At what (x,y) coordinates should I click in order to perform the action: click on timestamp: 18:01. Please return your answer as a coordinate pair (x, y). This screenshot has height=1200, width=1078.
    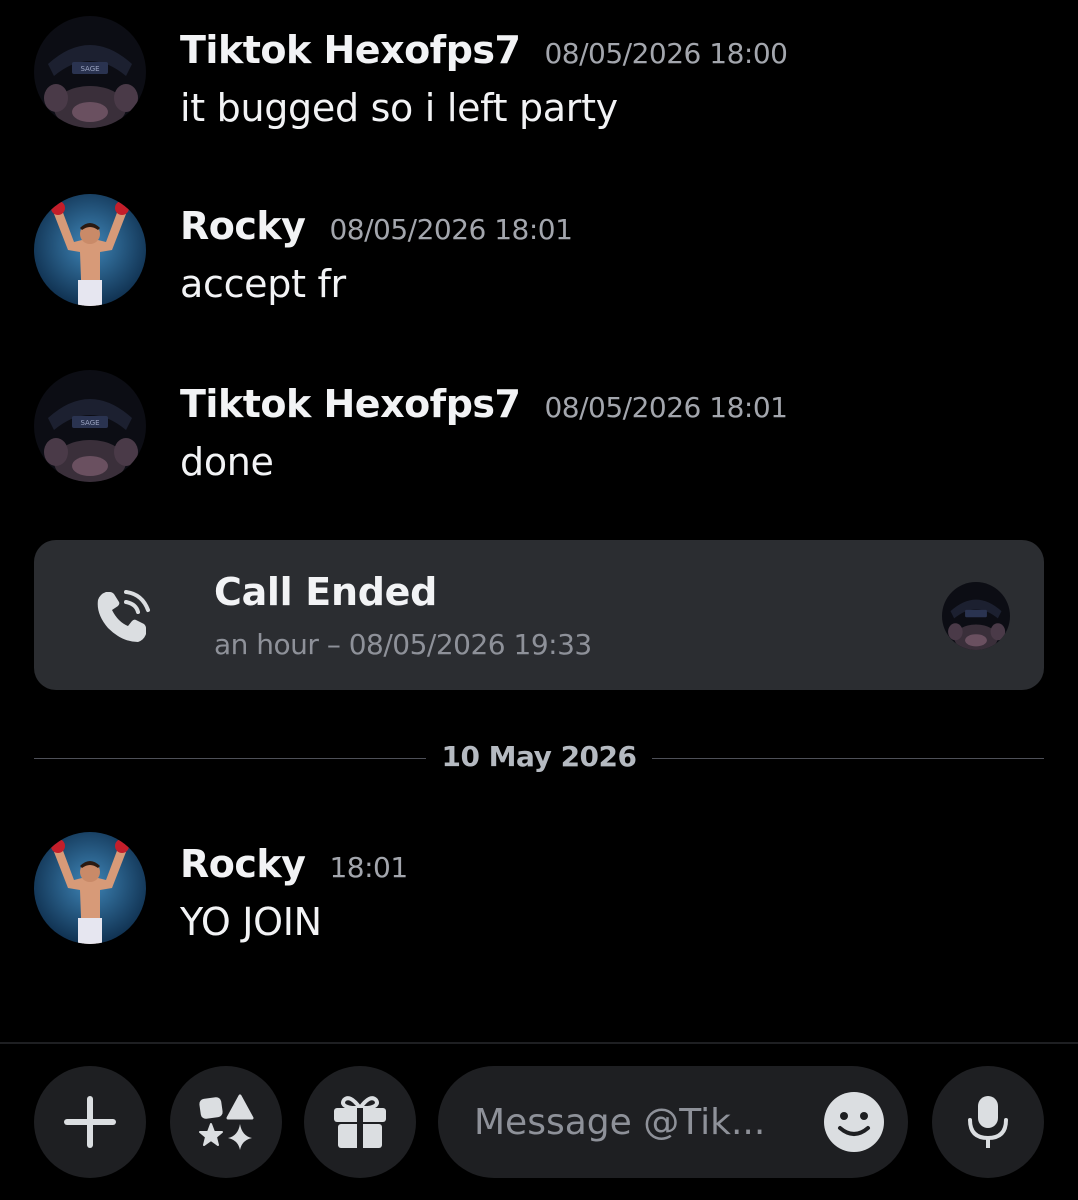
    Looking at the image, I should click on (368, 867).